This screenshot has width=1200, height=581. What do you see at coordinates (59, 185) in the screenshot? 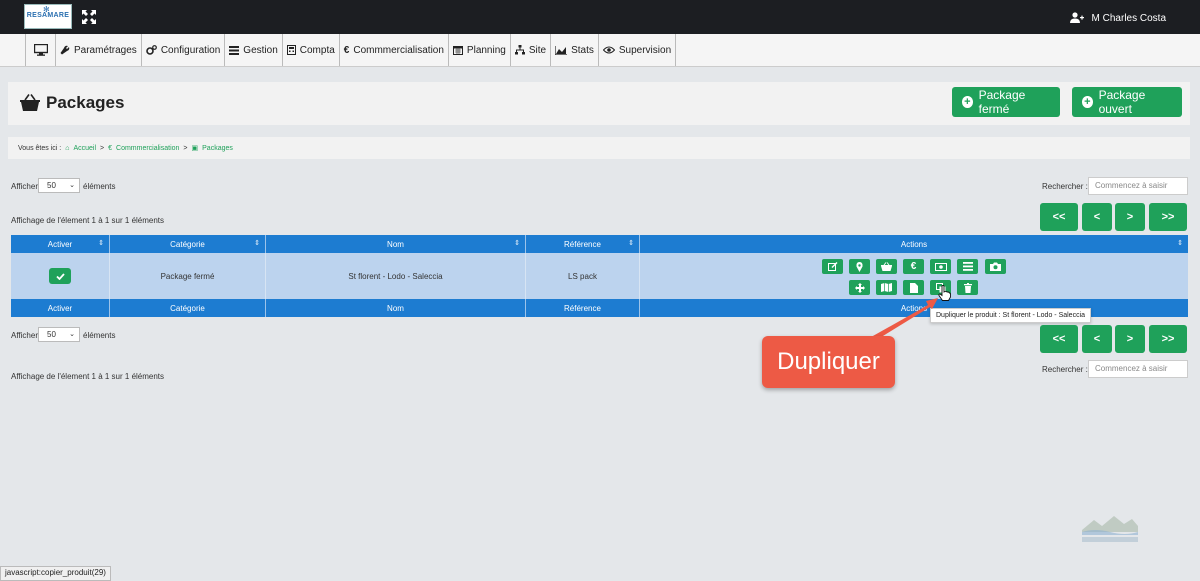
I see `page-size-select: 50 ⌄` at bounding box center [59, 185].